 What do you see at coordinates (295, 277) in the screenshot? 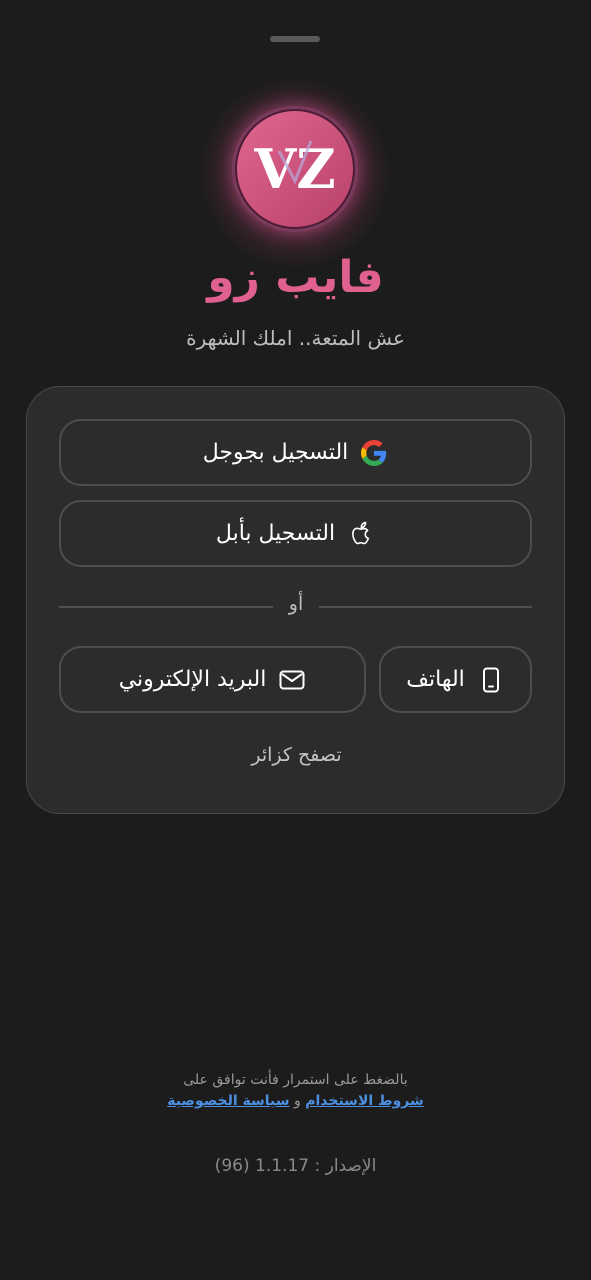
I see `app-name: فايب زو` at bounding box center [295, 277].